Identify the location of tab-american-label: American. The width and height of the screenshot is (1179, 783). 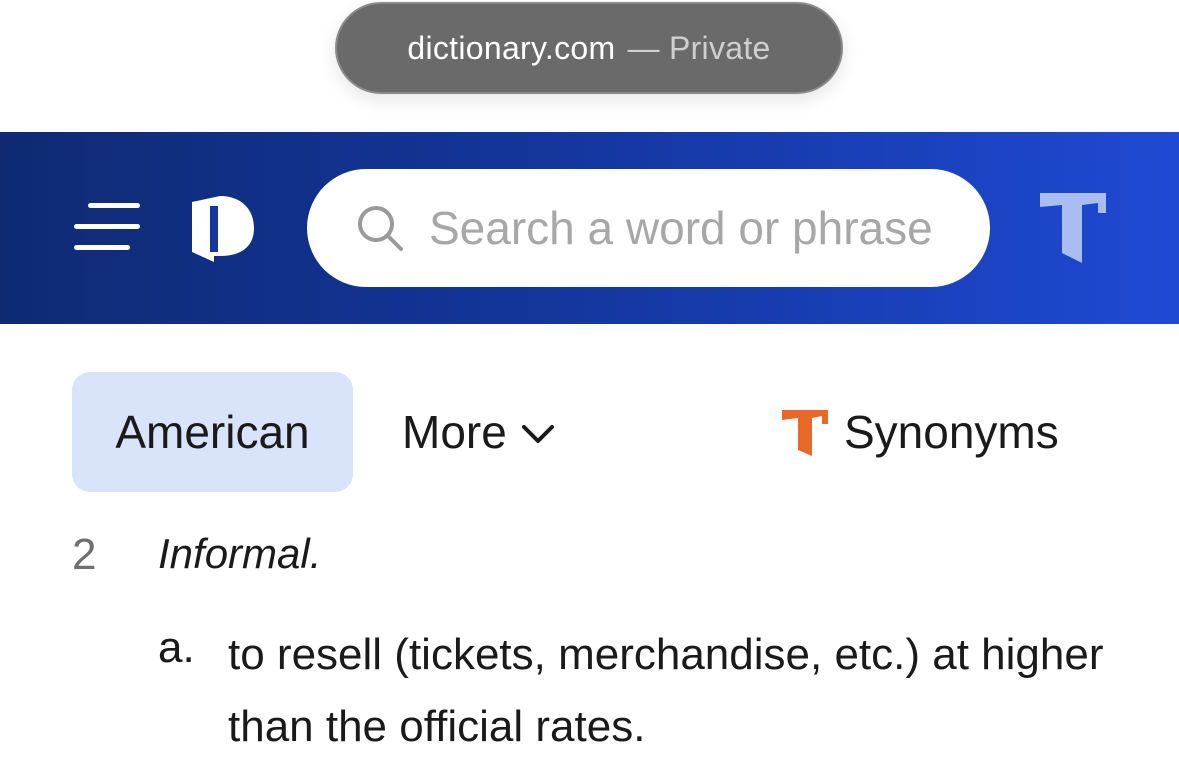
(212, 432).